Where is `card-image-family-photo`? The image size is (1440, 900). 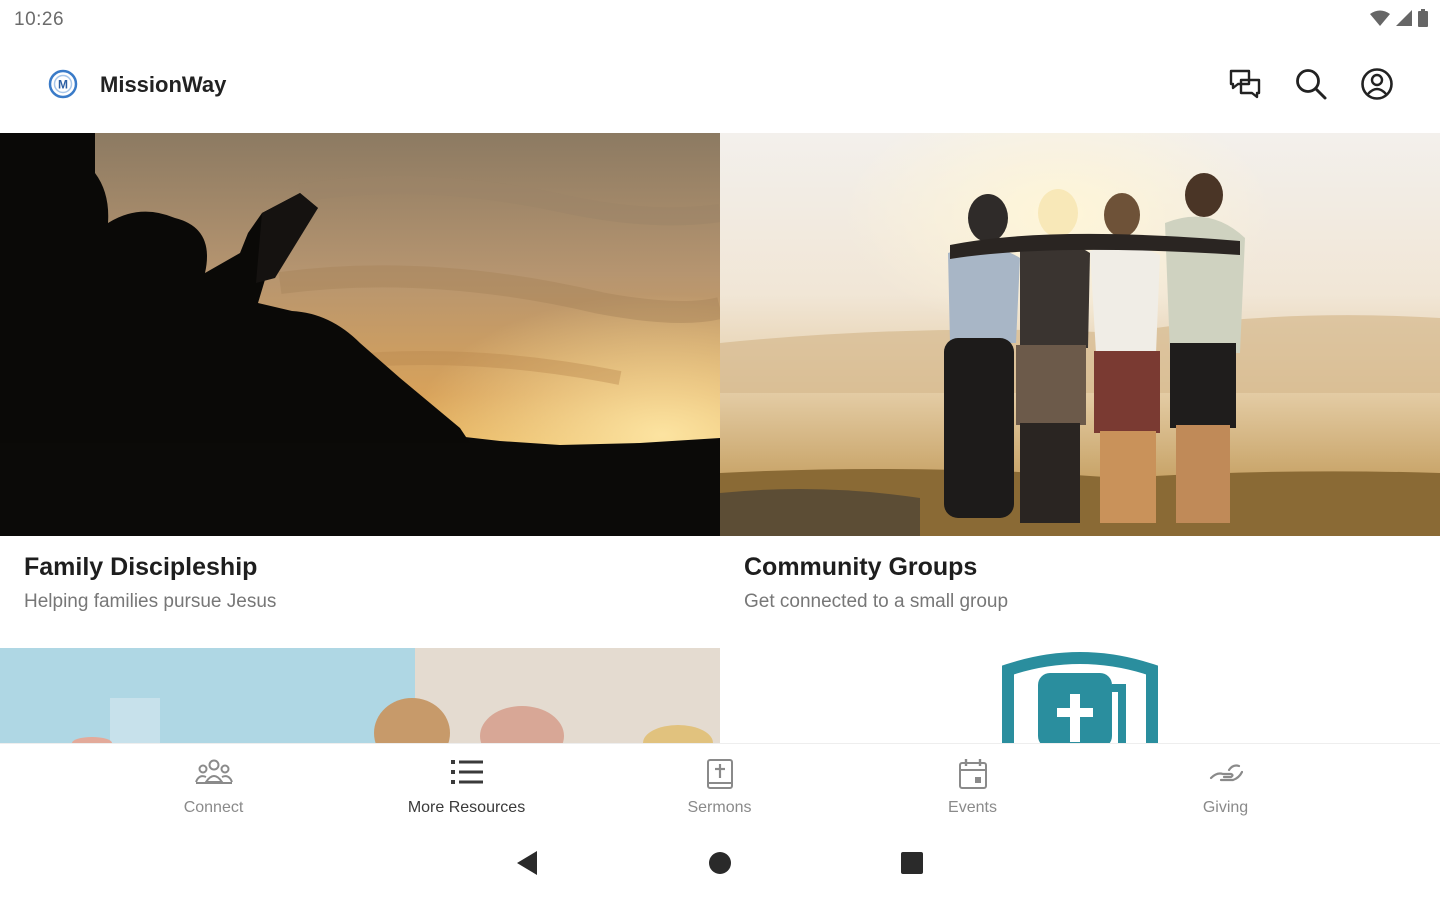
card-image-family-photo is located at coordinates (360, 695).